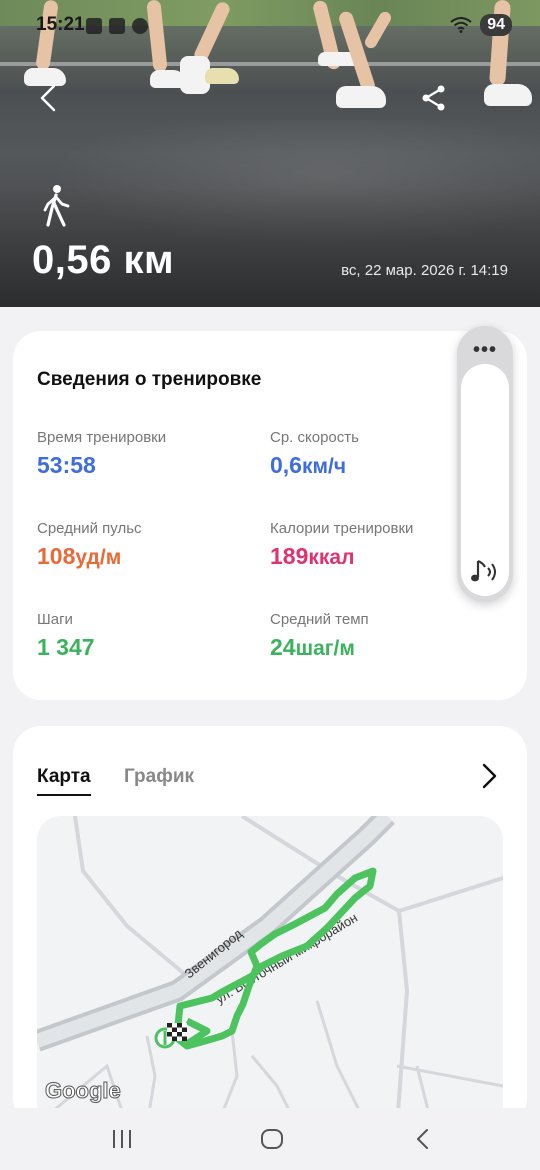  Describe the element at coordinates (489, 776) in the screenshot. I see `chevron-right-icon` at that location.